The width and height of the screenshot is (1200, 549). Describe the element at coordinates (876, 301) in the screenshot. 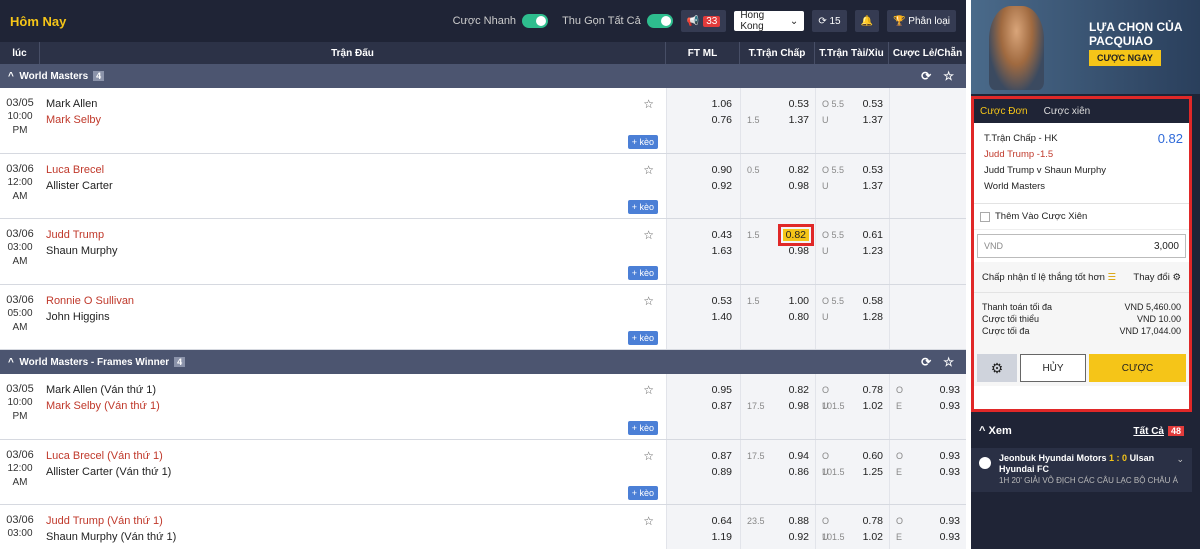

I see `odds-value: 0.58` at that location.